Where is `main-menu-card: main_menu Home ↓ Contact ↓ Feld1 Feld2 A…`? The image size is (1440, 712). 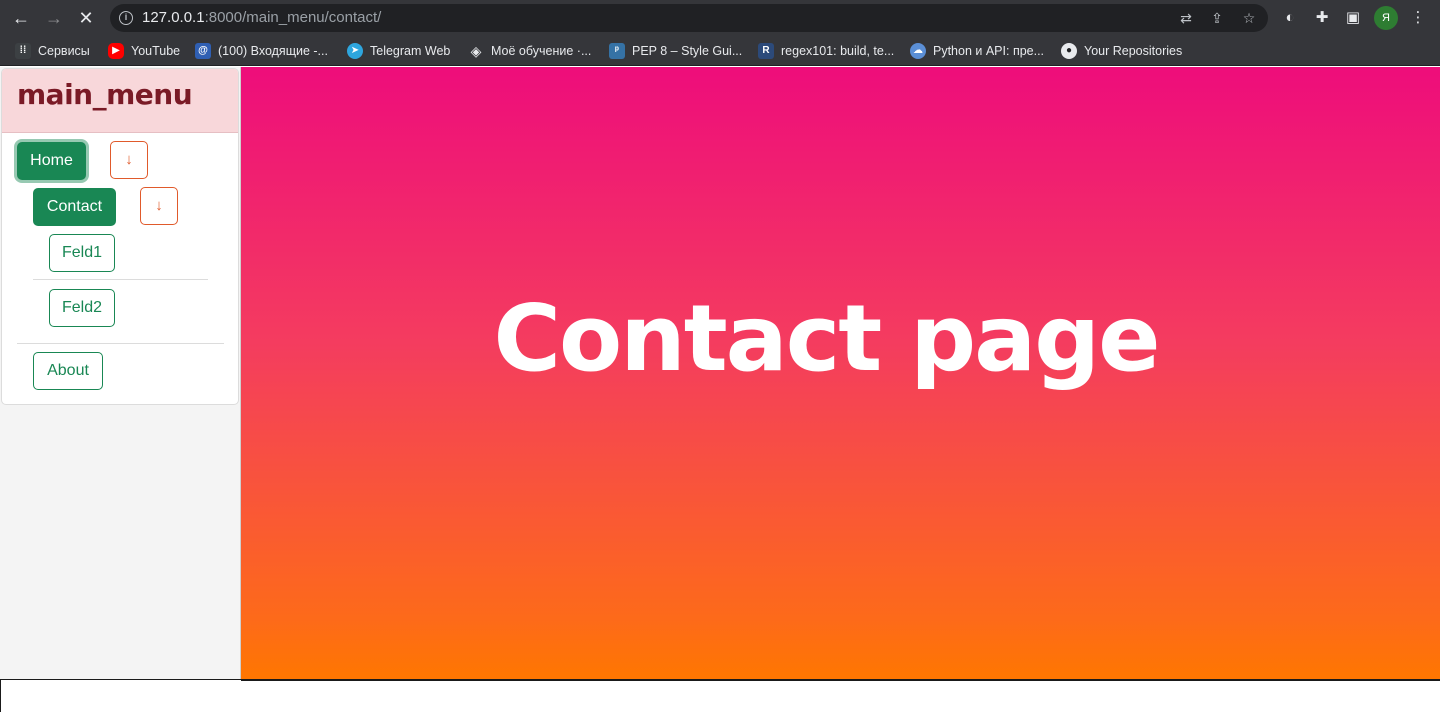
main-menu-card: main_menu Home ↓ Contact ↓ Feld1 Feld2 A… is located at coordinates (120, 236).